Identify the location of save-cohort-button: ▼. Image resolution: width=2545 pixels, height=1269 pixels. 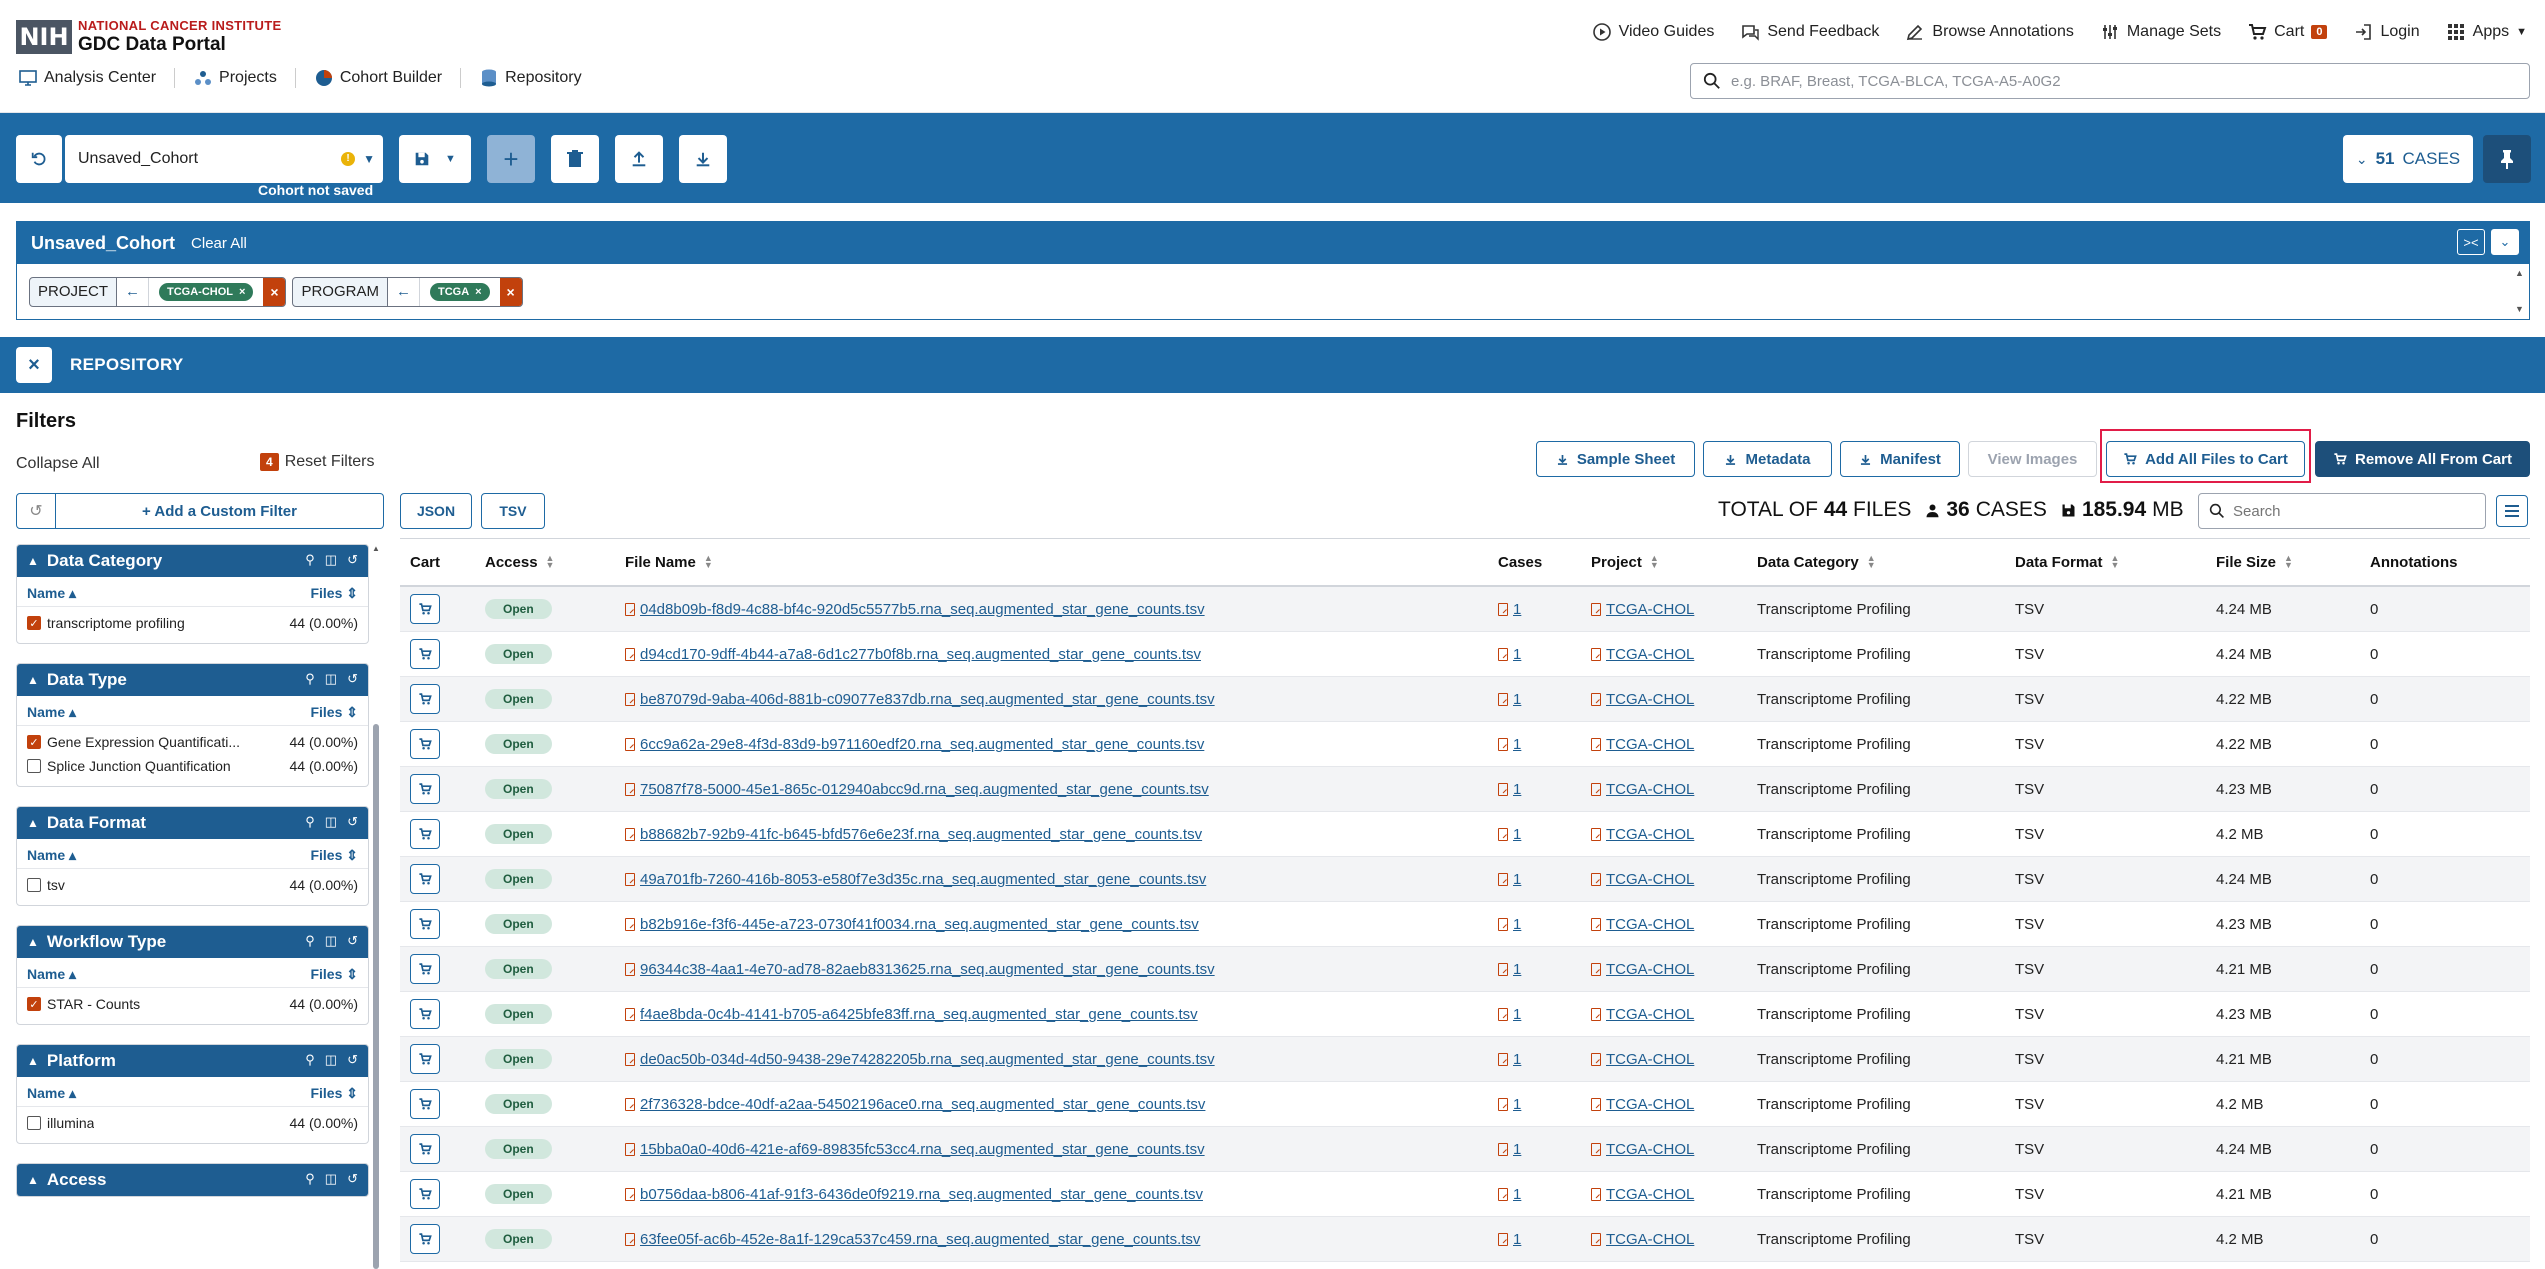
(435, 159).